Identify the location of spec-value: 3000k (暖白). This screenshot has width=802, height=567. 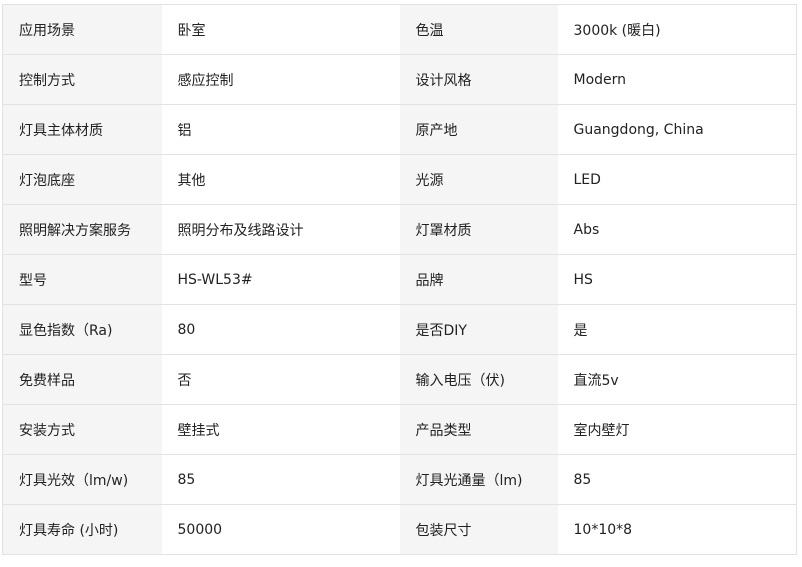
(677, 29).